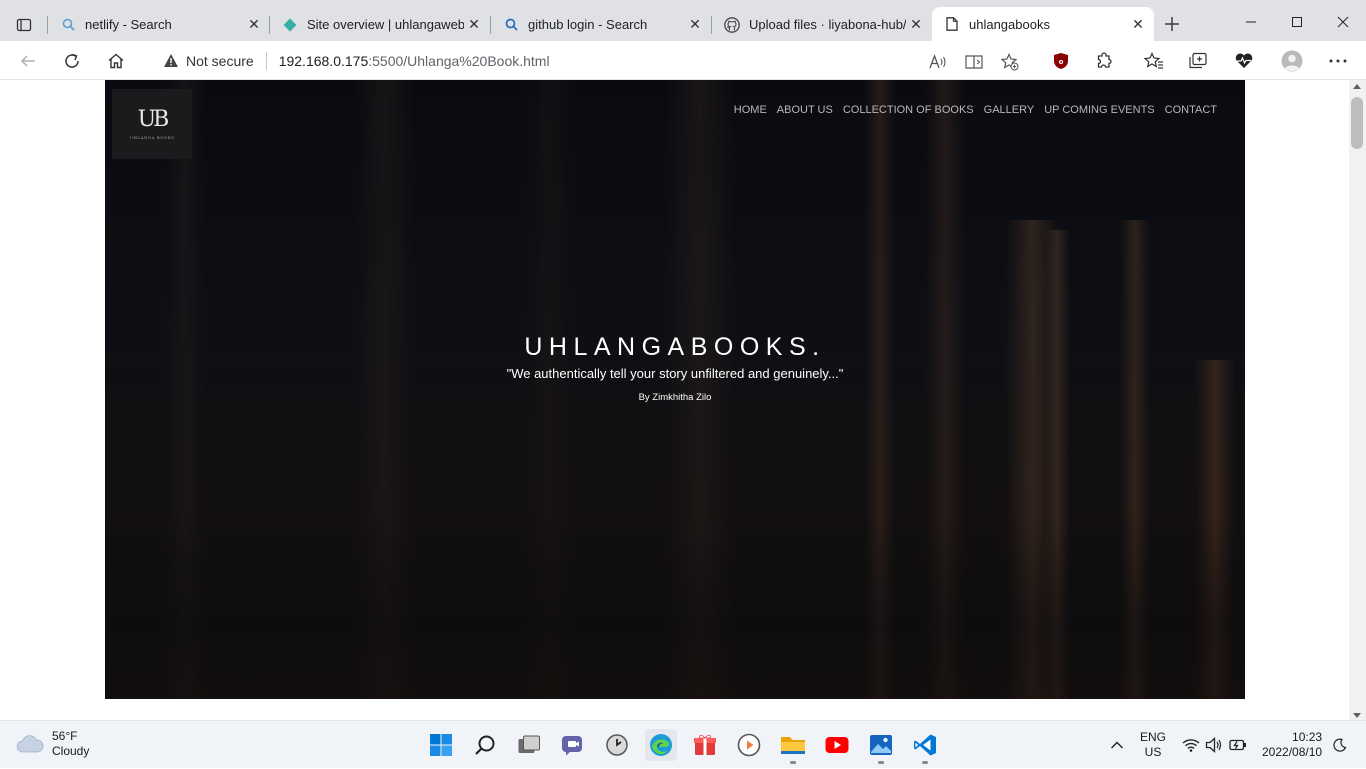 The width and height of the screenshot is (1366, 769). What do you see at coordinates (1307, 737) in the screenshot?
I see `clock-time: 10:23` at bounding box center [1307, 737].